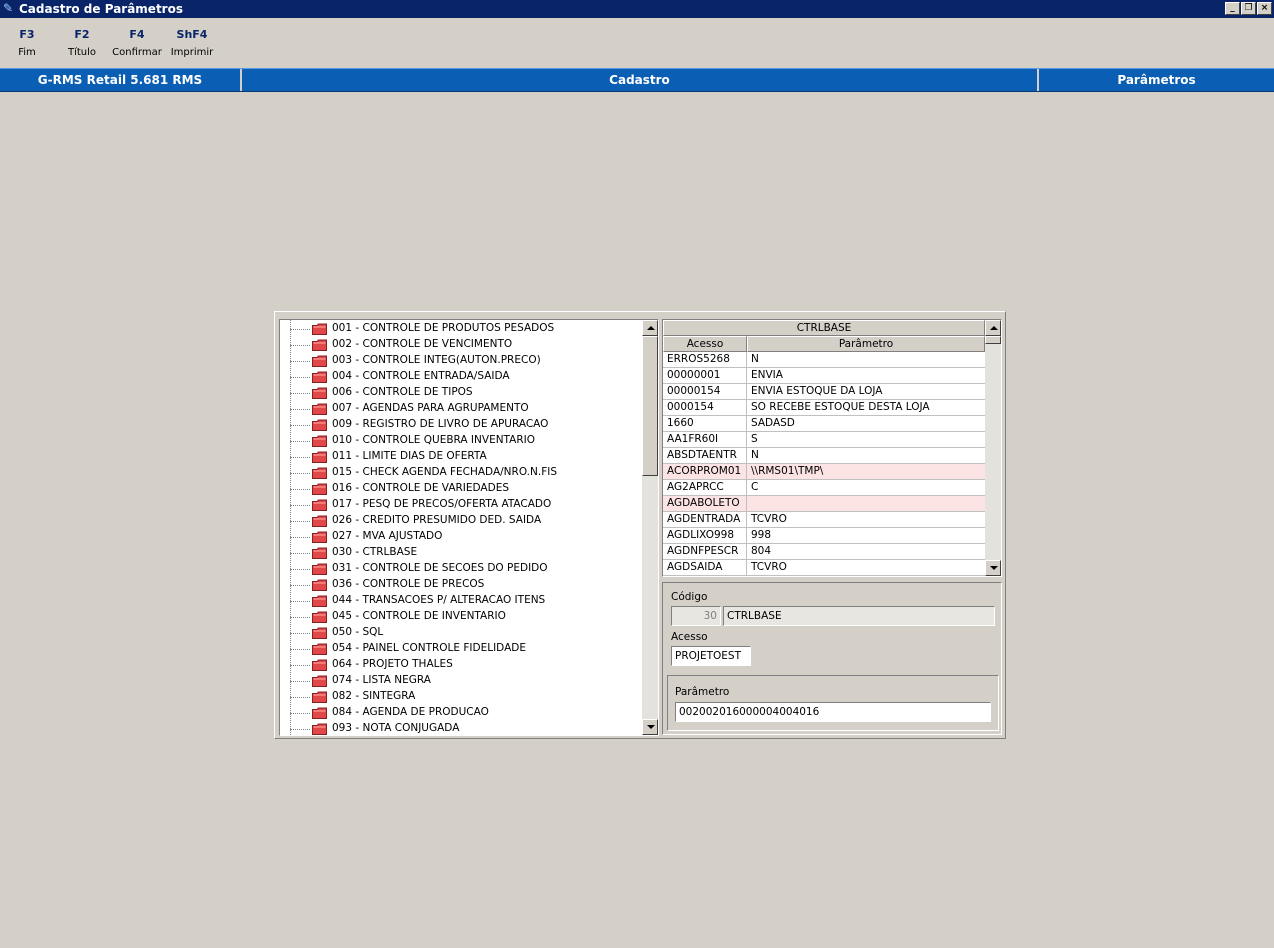 The height and width of the screenshot is (948, 1274). Describe the element at coordinates (993, 448) in the screenshot. I see `grid-scrollbar` at that location.